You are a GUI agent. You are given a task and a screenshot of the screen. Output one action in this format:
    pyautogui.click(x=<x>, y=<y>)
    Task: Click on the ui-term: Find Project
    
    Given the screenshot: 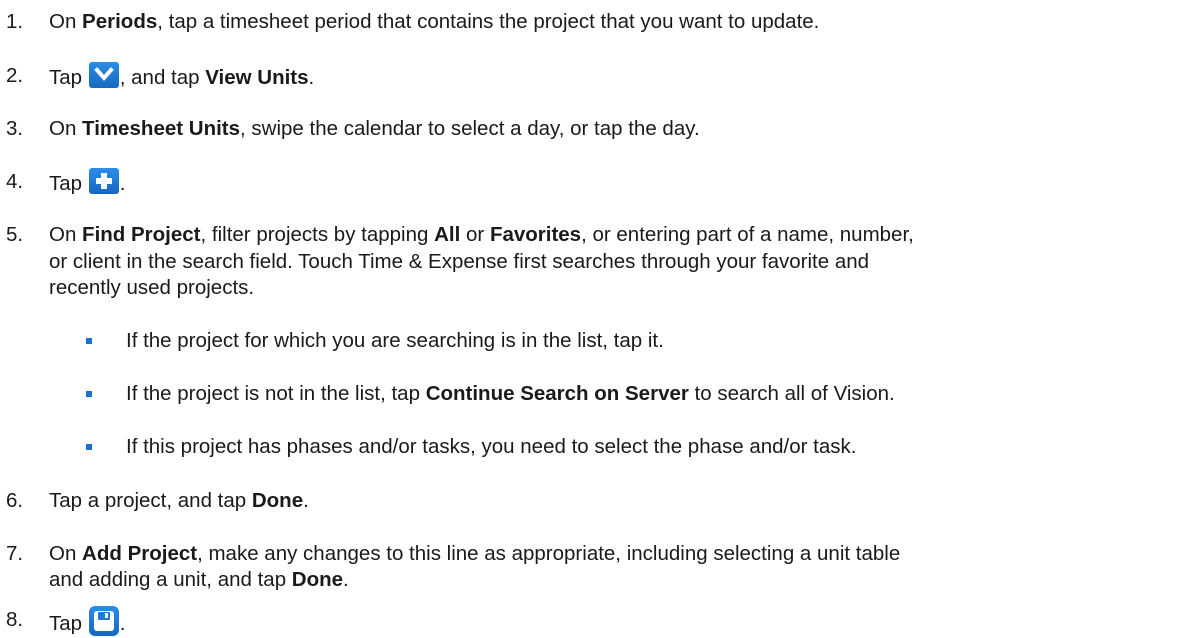 What is the action you would take?
    pyautogui.click(x=141, y=234)
    